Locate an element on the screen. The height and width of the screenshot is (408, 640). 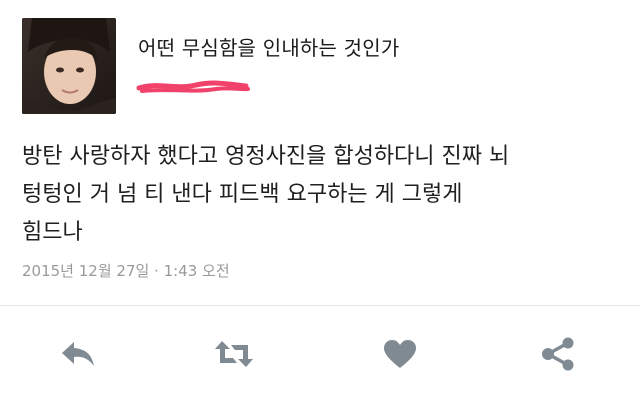
tweet-timestamp: 2015년 12월 27일 · 1:43 오전 is located at coordinates (126, 270).